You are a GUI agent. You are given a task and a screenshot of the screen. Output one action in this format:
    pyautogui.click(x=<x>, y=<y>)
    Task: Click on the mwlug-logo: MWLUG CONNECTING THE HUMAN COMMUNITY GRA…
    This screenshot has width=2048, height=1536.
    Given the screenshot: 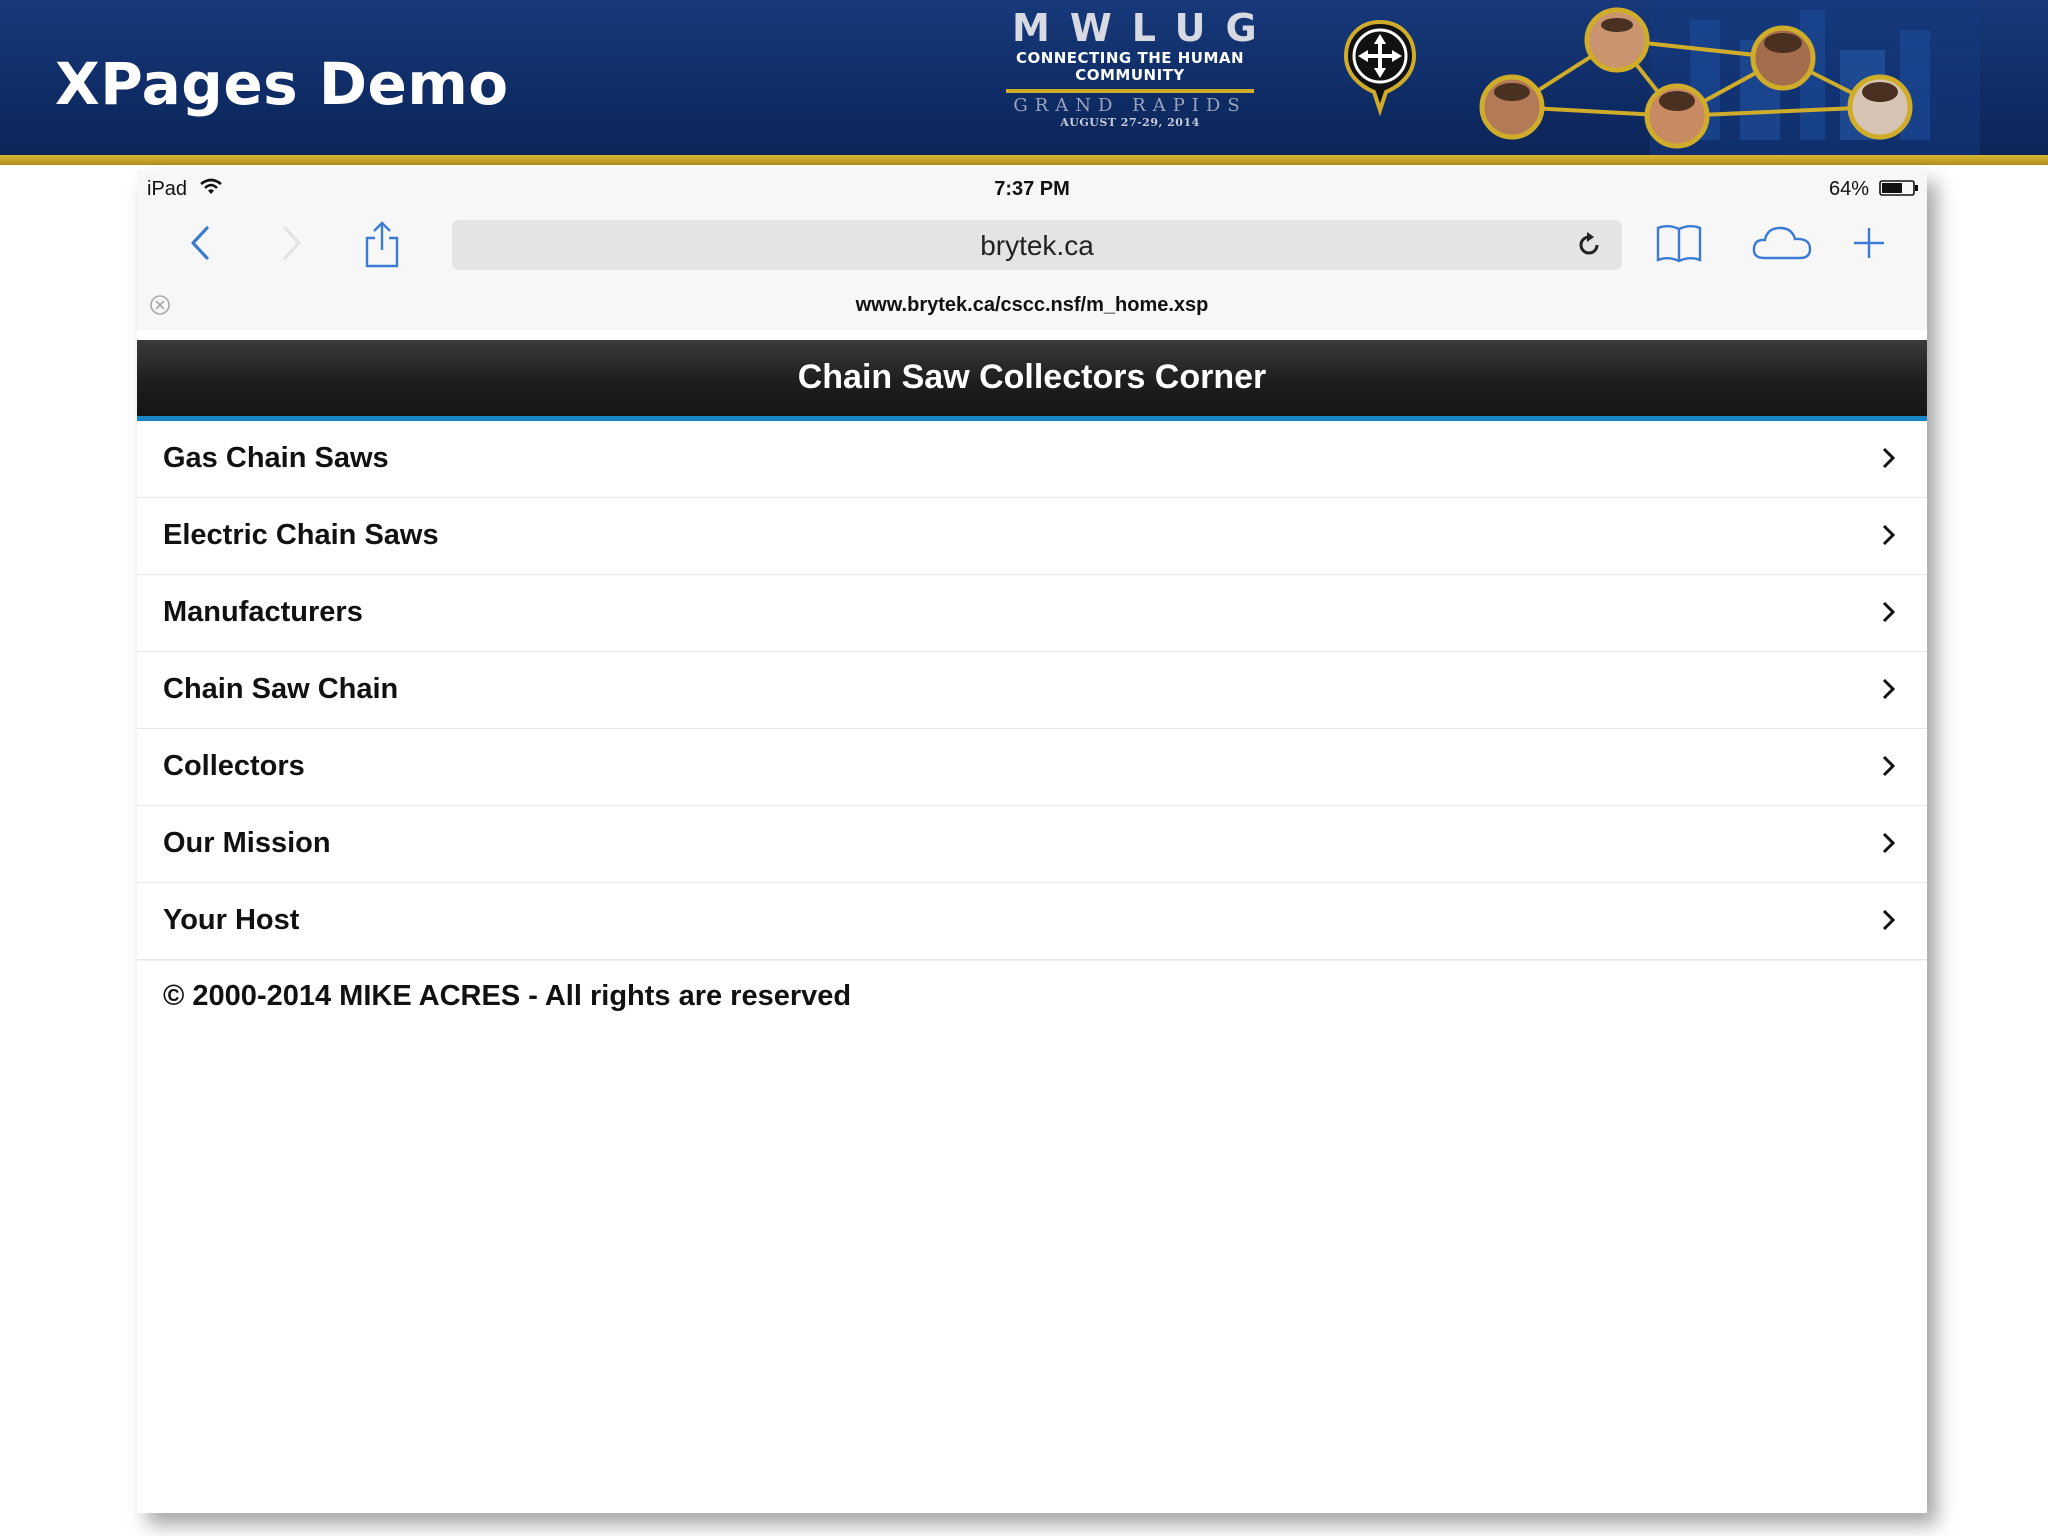 What is the action you would take?
    pyautogui.click(x=1130, y=70)
    